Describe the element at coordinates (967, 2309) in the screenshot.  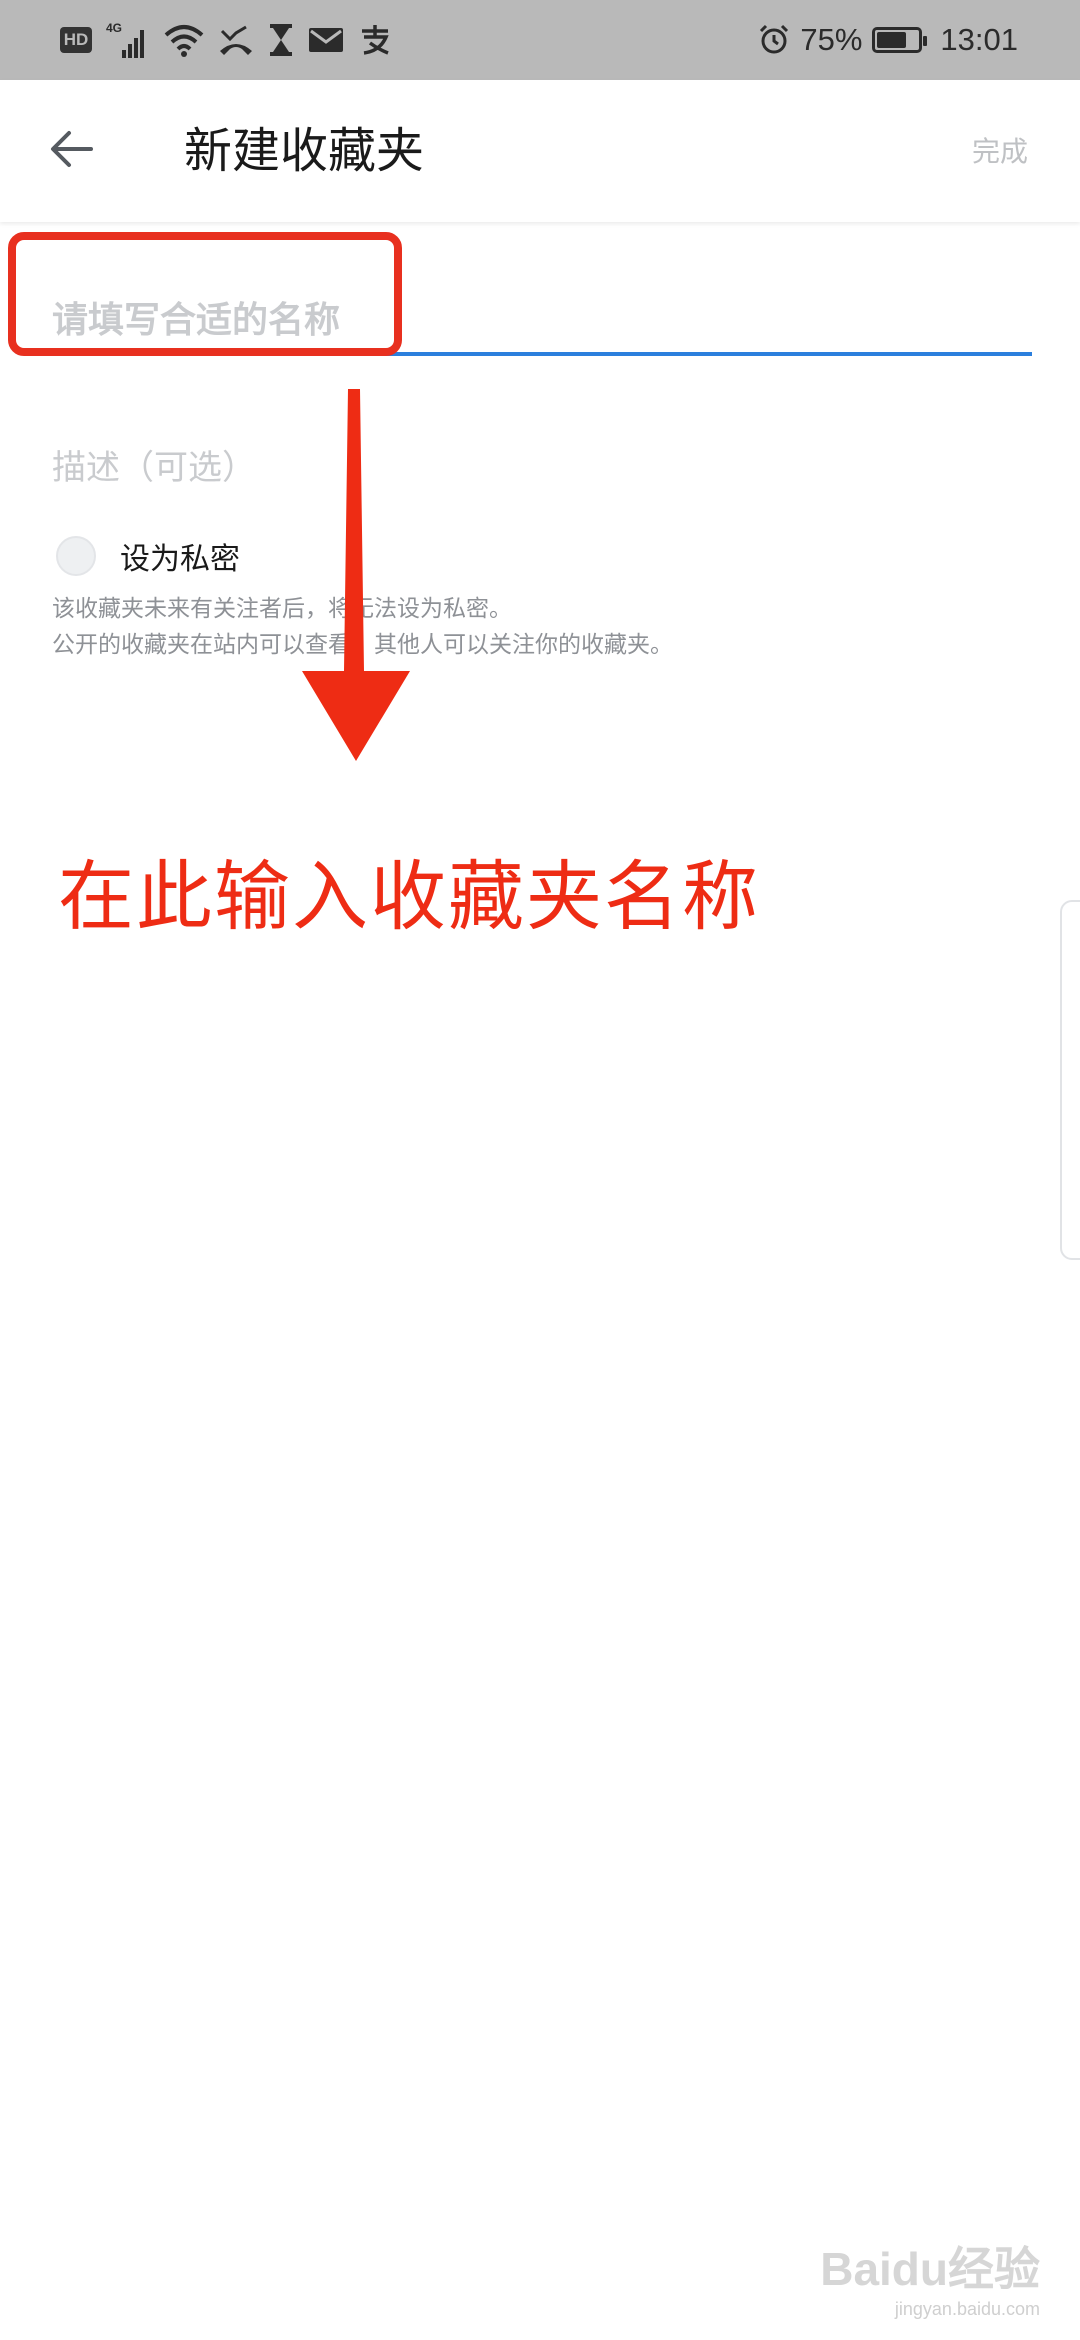
I see `watermark-url: jingyan.baidu.com` at that location.